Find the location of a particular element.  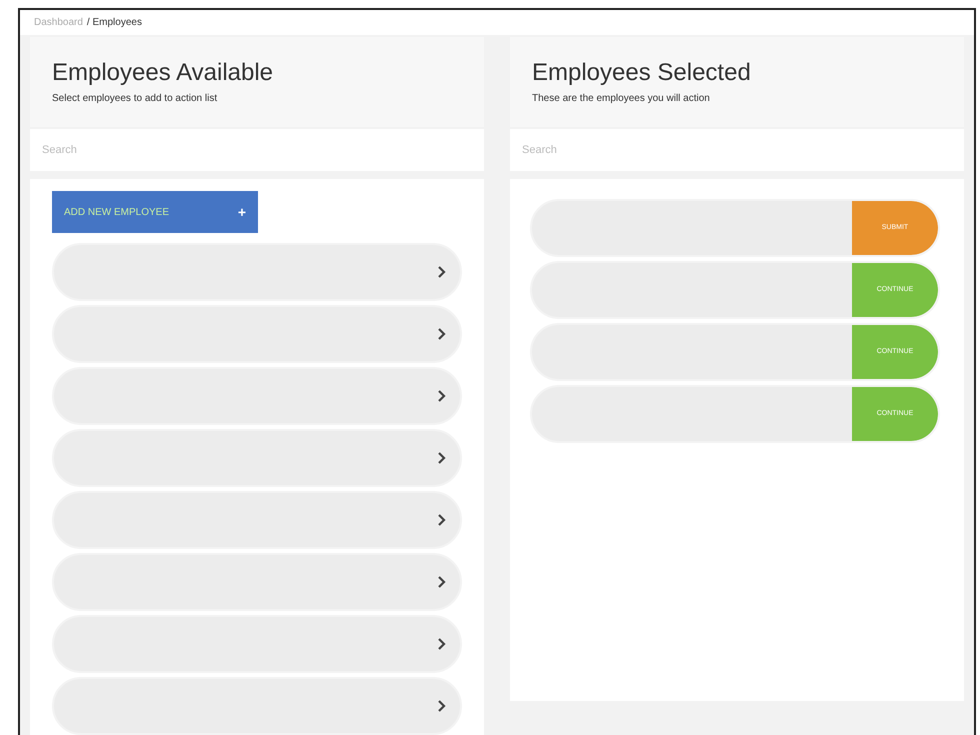

add-employee-button: ADD NEW EMPLOYEE + is located at coordinates (155, 212).